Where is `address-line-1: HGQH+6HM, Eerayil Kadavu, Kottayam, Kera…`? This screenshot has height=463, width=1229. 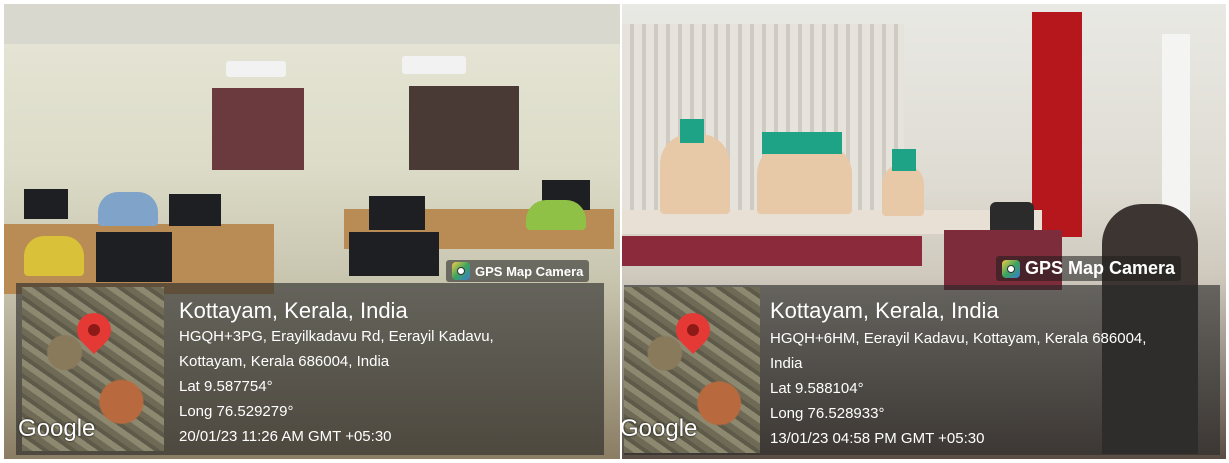
address-line-1: HGQH+6HM, Eerayil Kadavu, Kottayam, Kera… is located at coordinates (958, 338).